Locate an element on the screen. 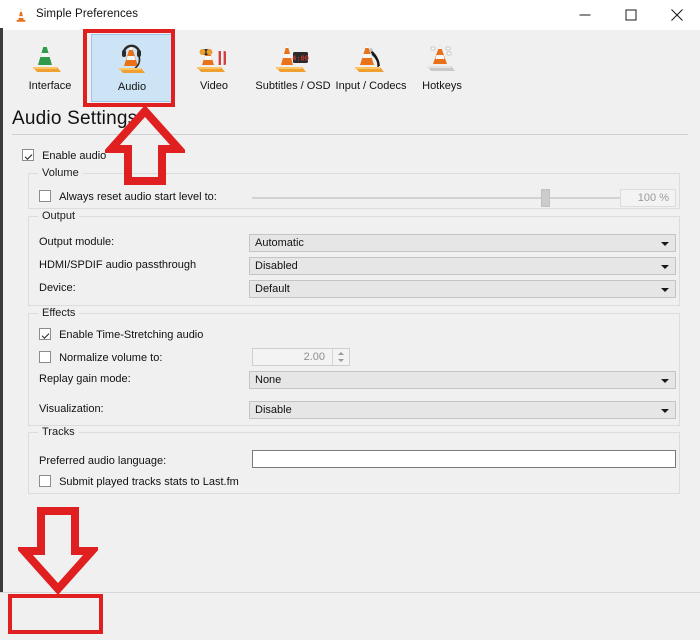 The image size is (700, 640). normalize-volume-value: 2.00 is located at coordinates (314, 357).